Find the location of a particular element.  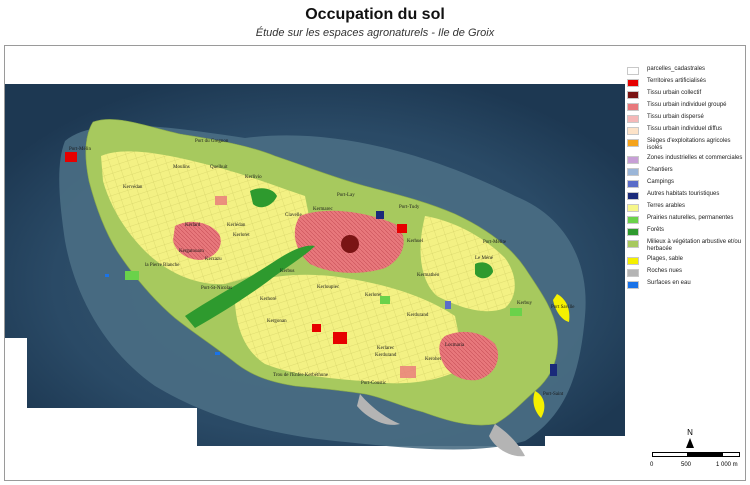

legend-label: Prairies naturelles, permanentes is located at coordinates (690, 218).